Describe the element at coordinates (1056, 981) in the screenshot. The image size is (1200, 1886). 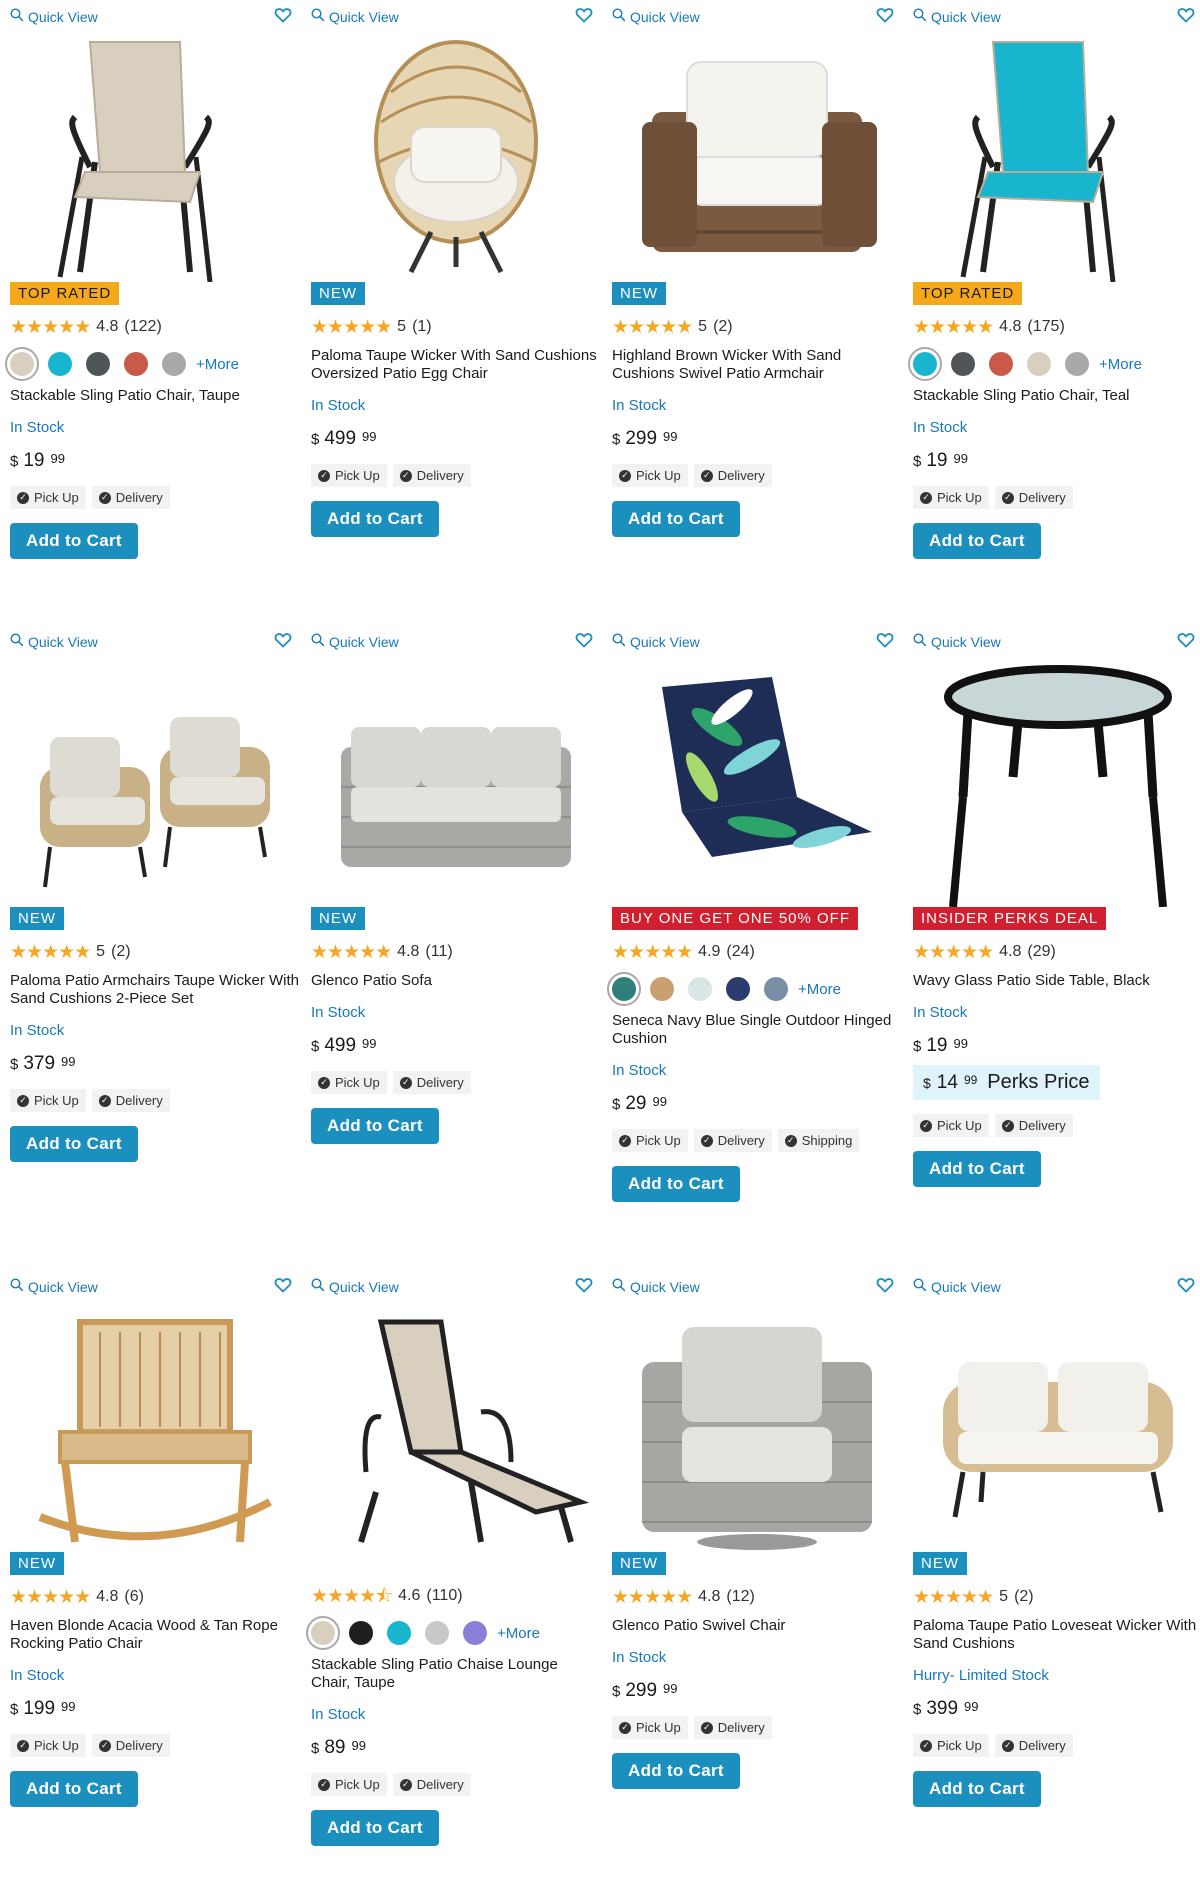
I see `product-title: Wavy Glass Patio Side Table, Black` at that location.